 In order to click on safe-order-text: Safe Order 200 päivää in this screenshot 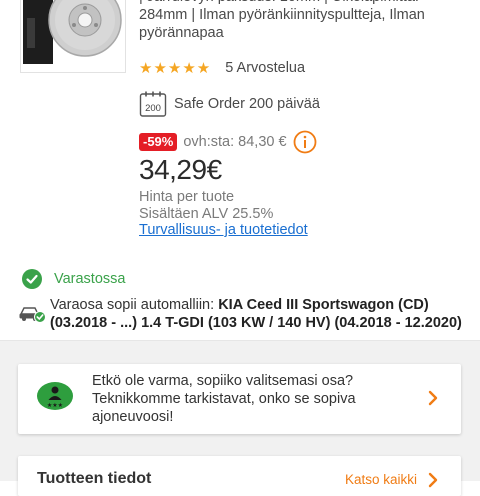, I will do `click(247, 104)`.